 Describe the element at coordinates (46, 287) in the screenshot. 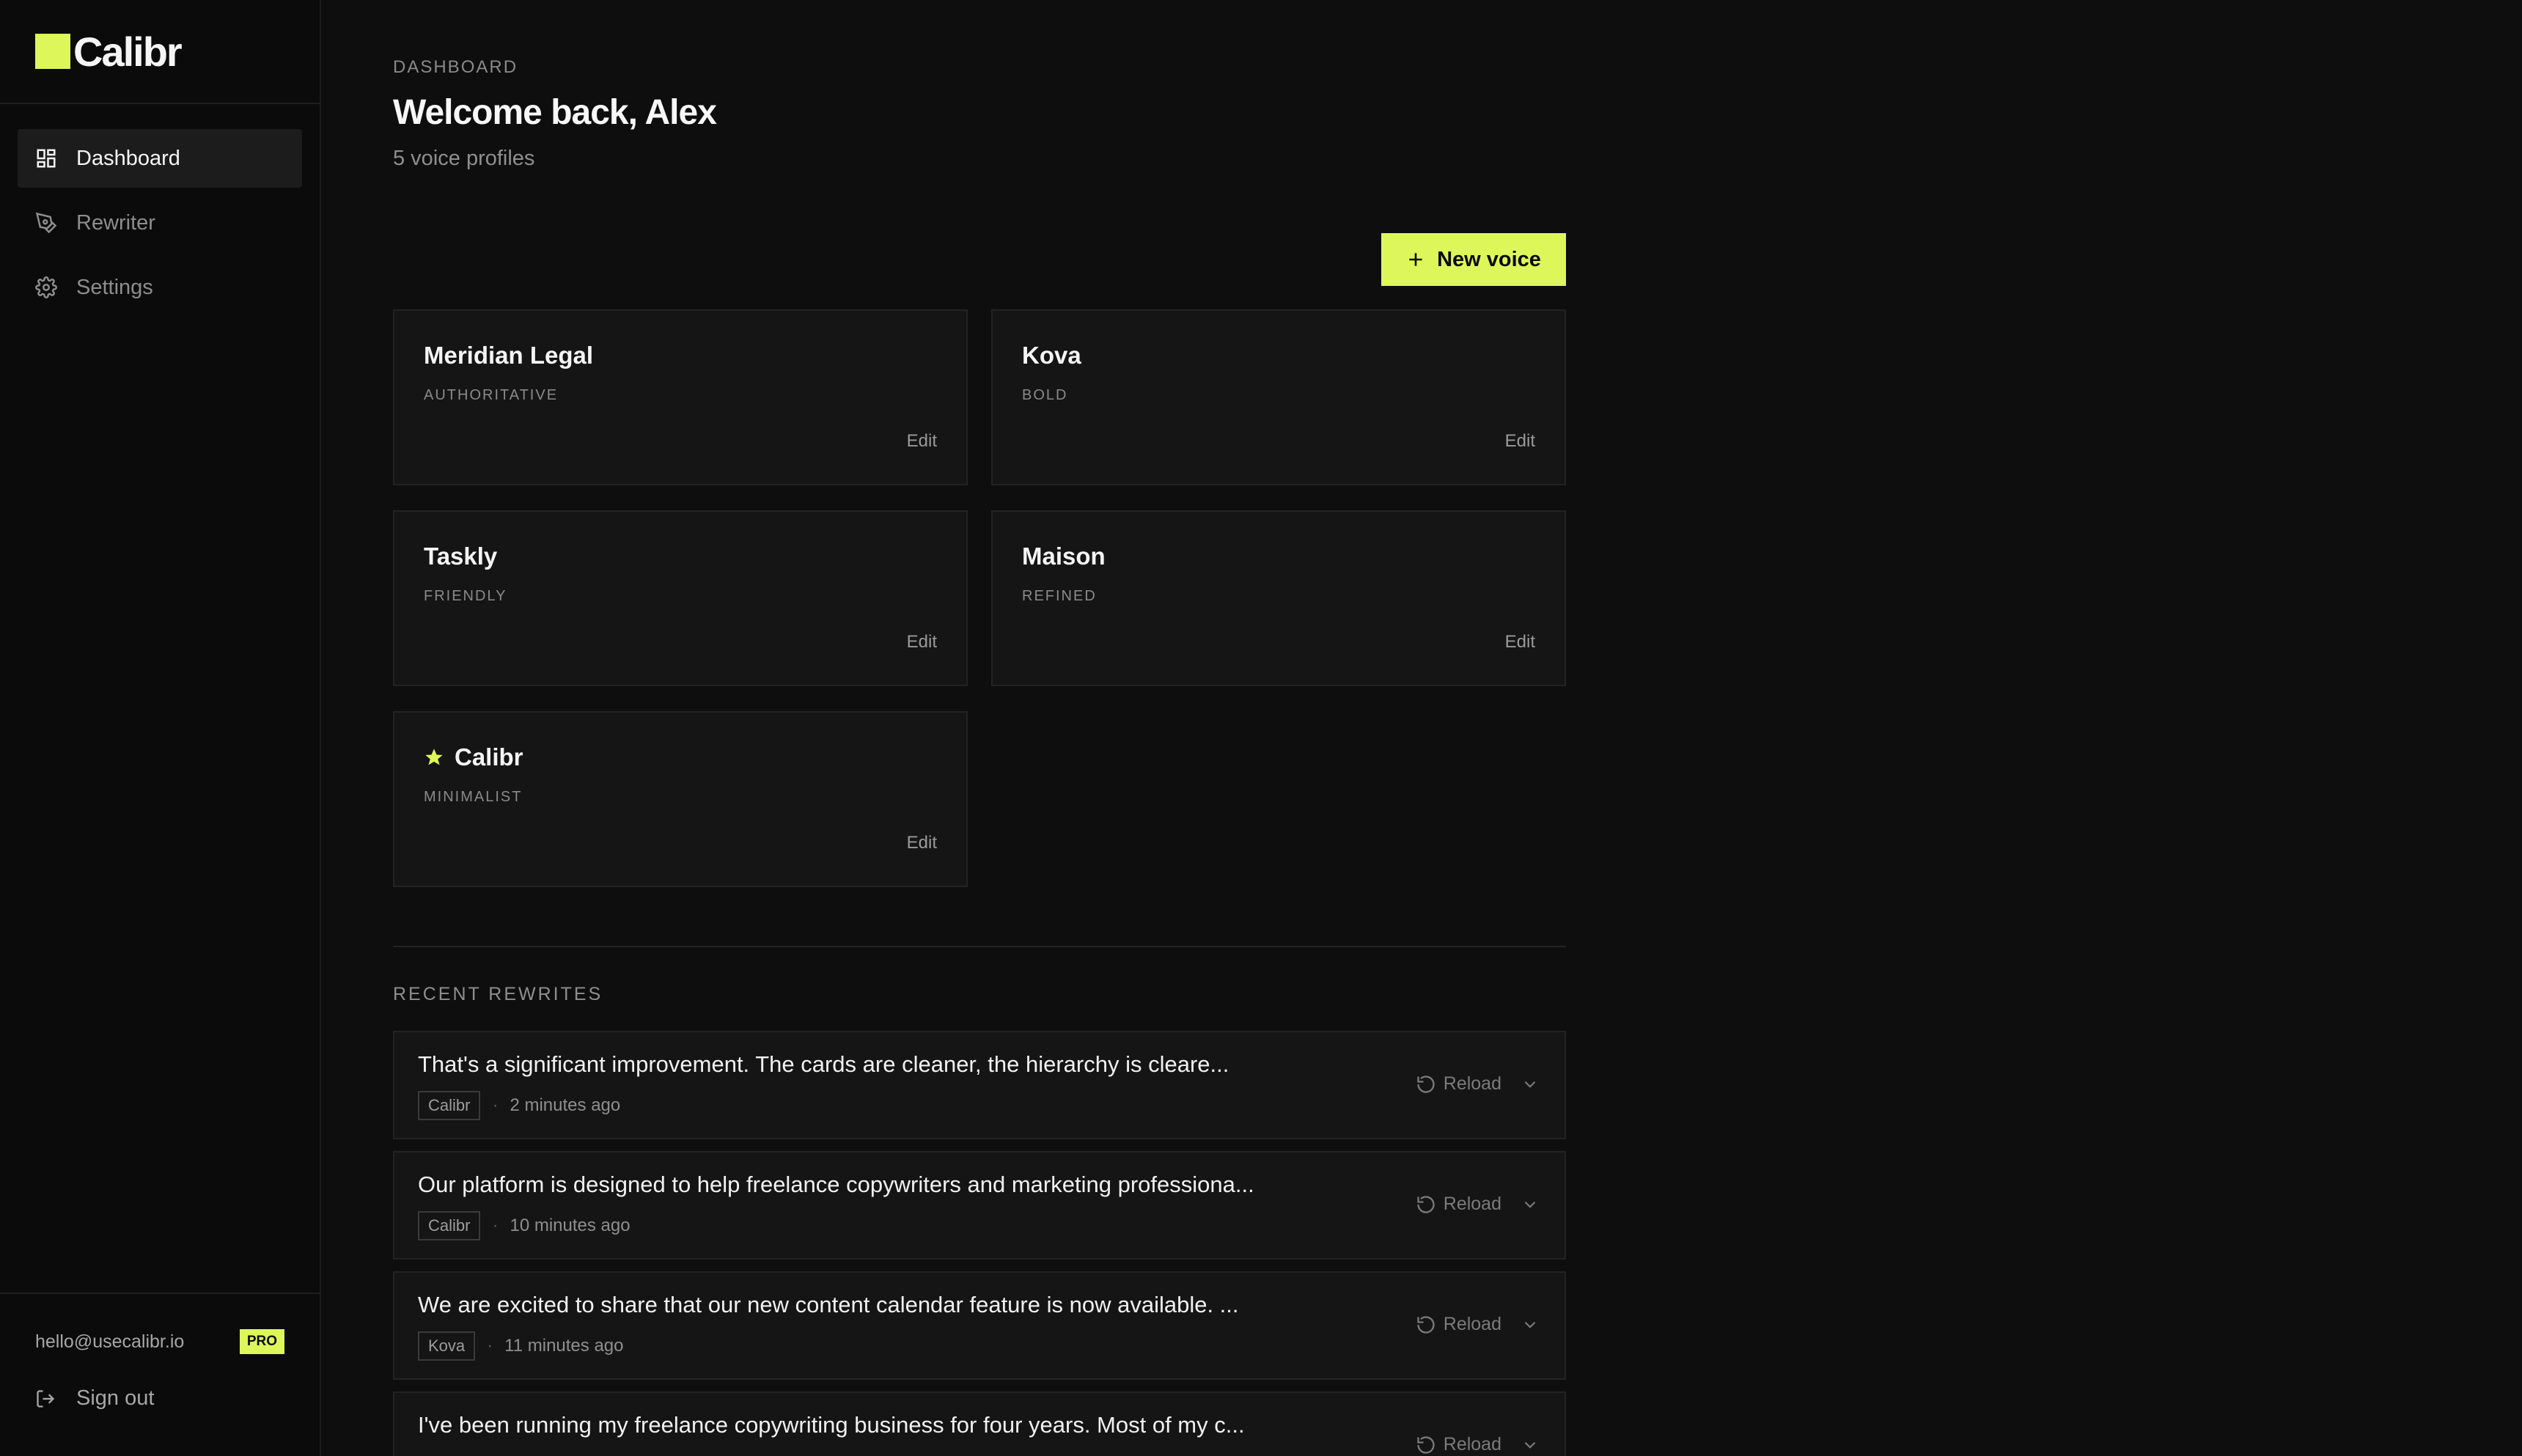

I see `gear-icon` at that location.